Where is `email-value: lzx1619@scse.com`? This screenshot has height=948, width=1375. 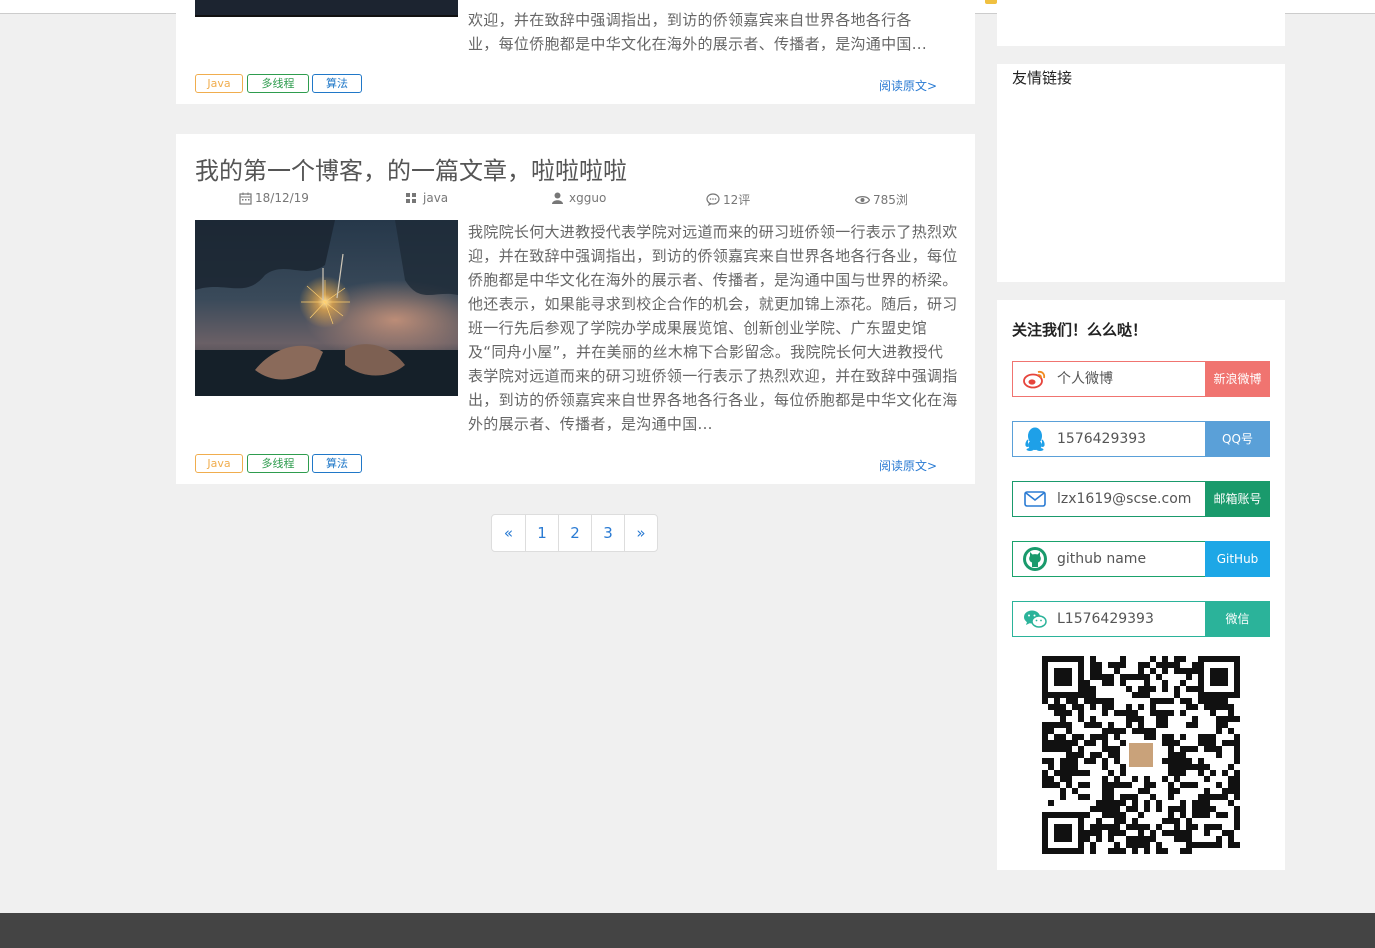
email-value: lzx1619@scse.com is located at coordinates (1124, 499).